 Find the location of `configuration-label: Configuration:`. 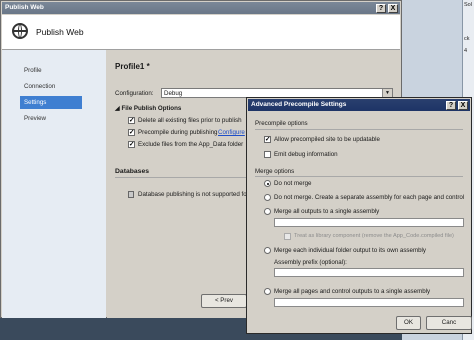

configuration-label: Configuration: is located at coordinates (134, 93).